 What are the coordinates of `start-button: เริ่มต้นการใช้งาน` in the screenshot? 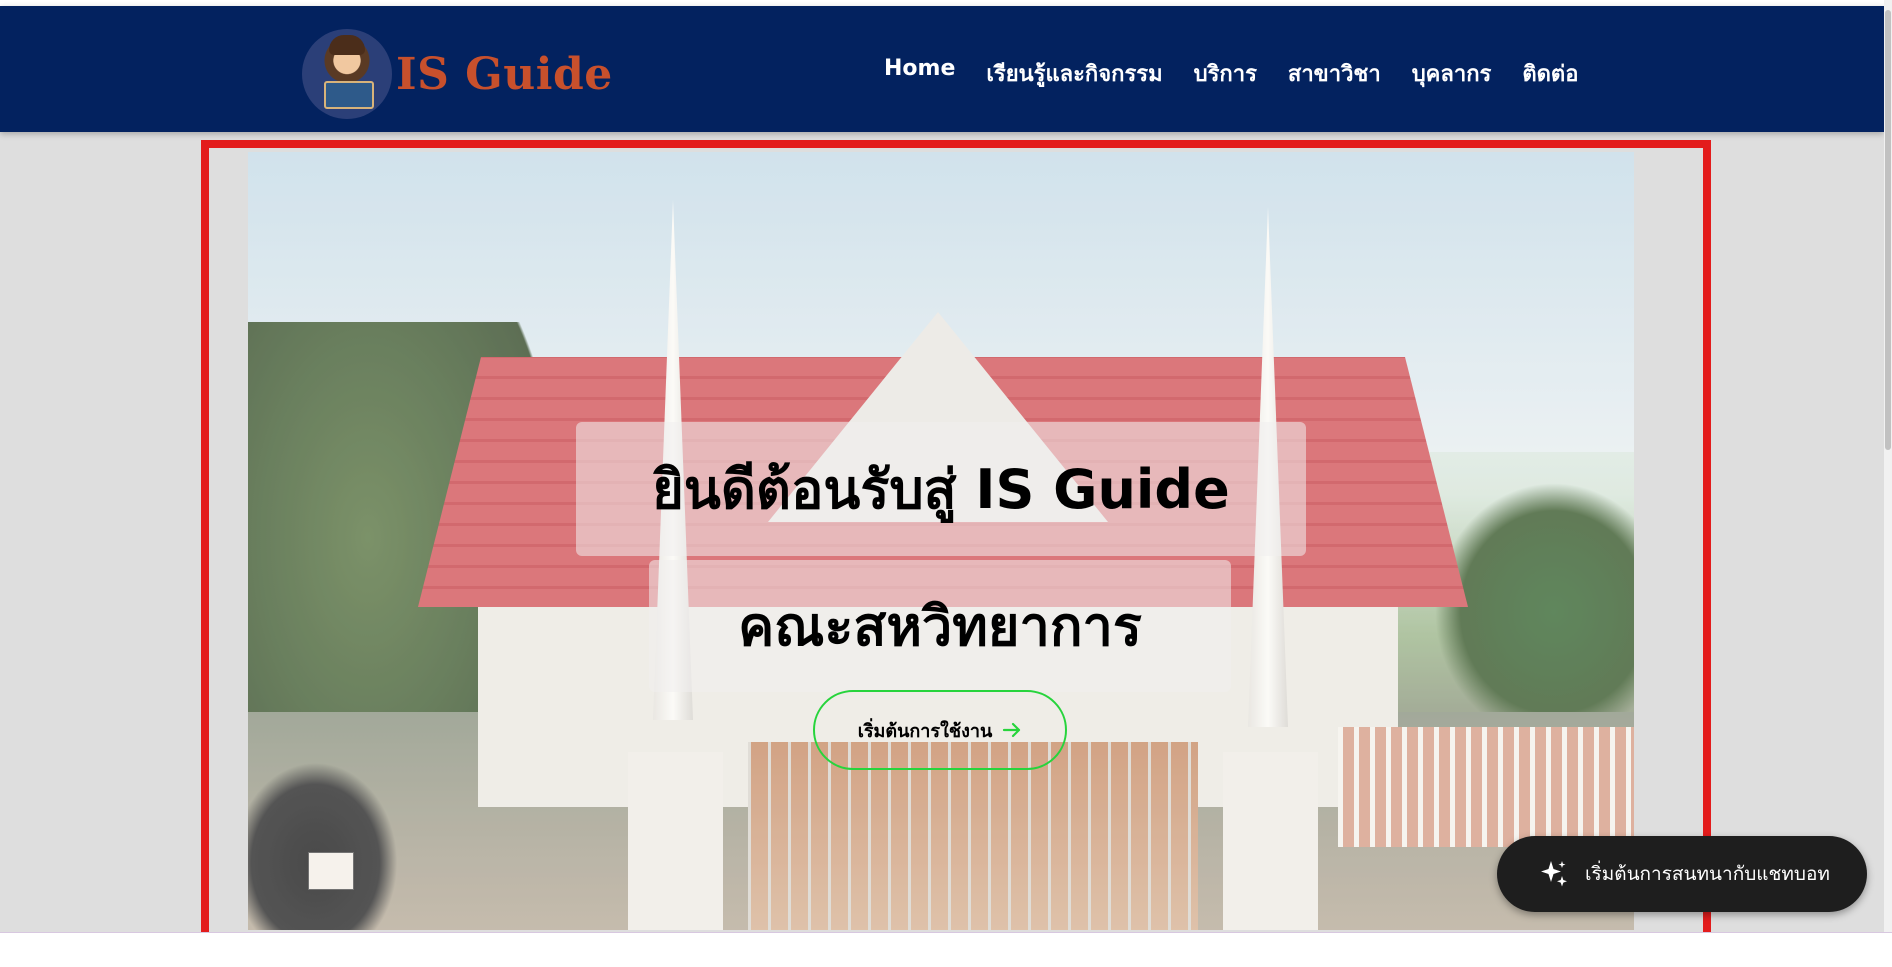 It's located at (940, 730).